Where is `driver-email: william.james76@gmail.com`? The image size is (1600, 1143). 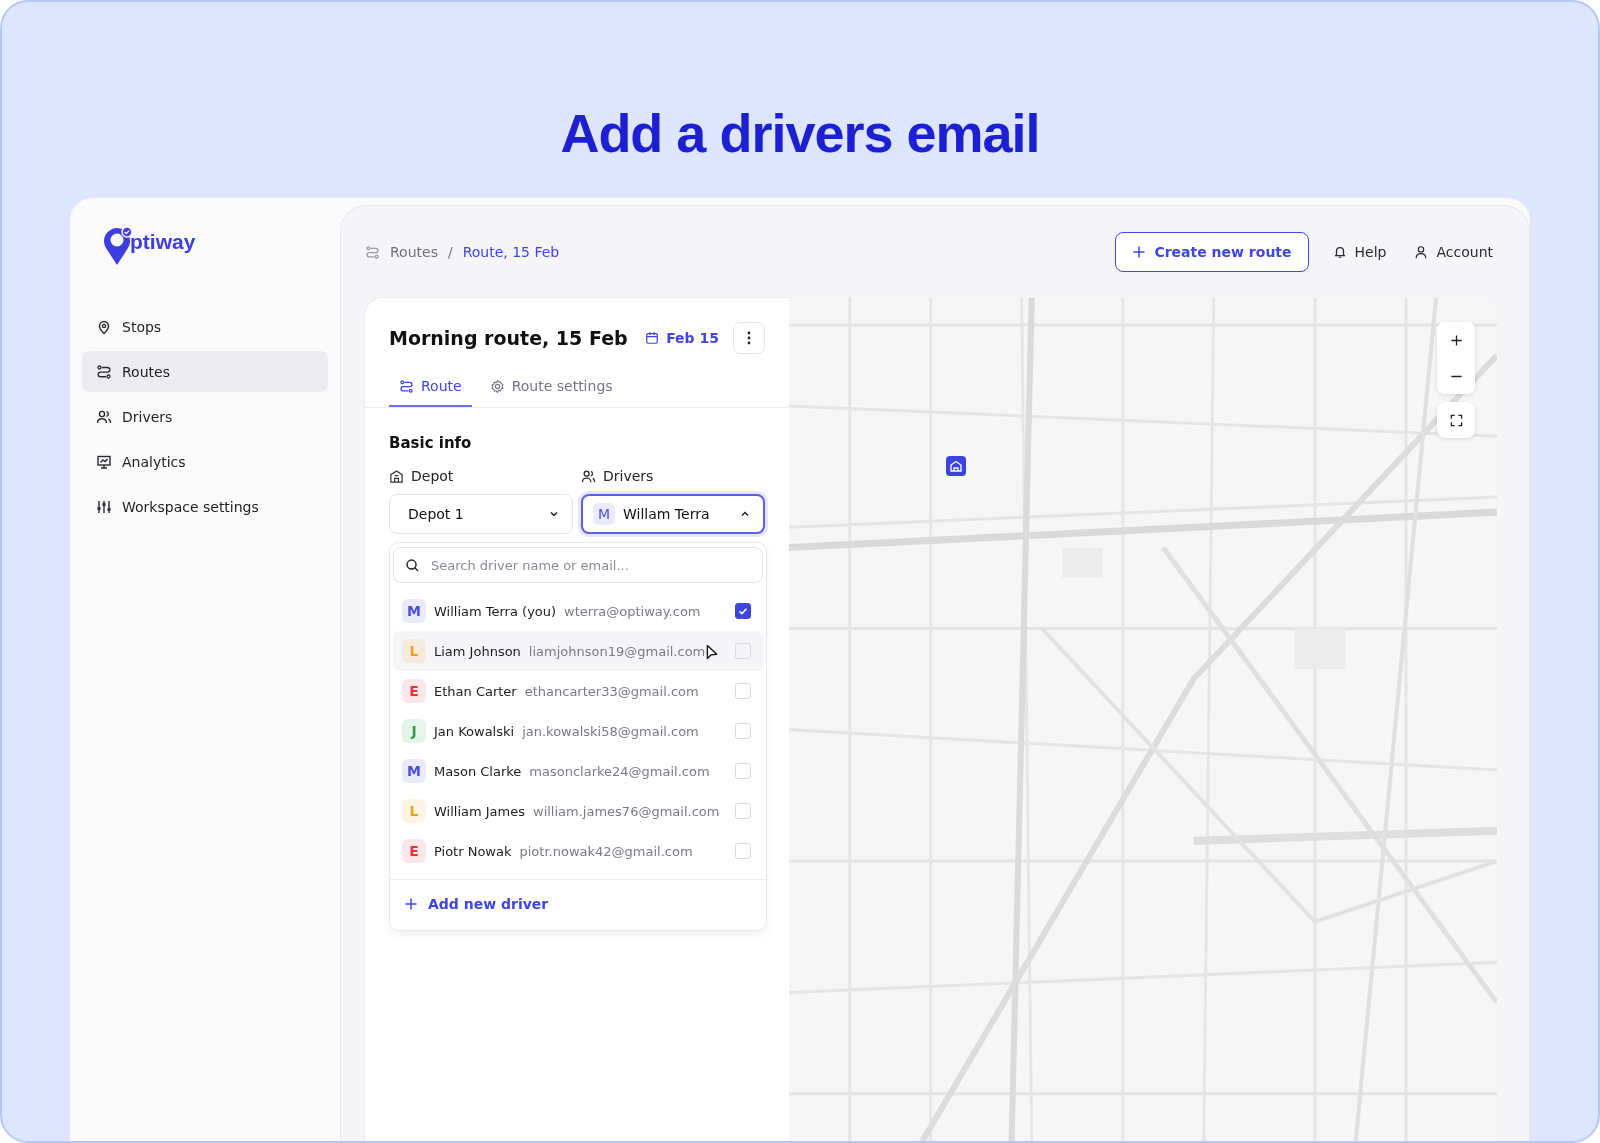 driver-email: william.james76@gmail.com is located at coordinates (626, 811).